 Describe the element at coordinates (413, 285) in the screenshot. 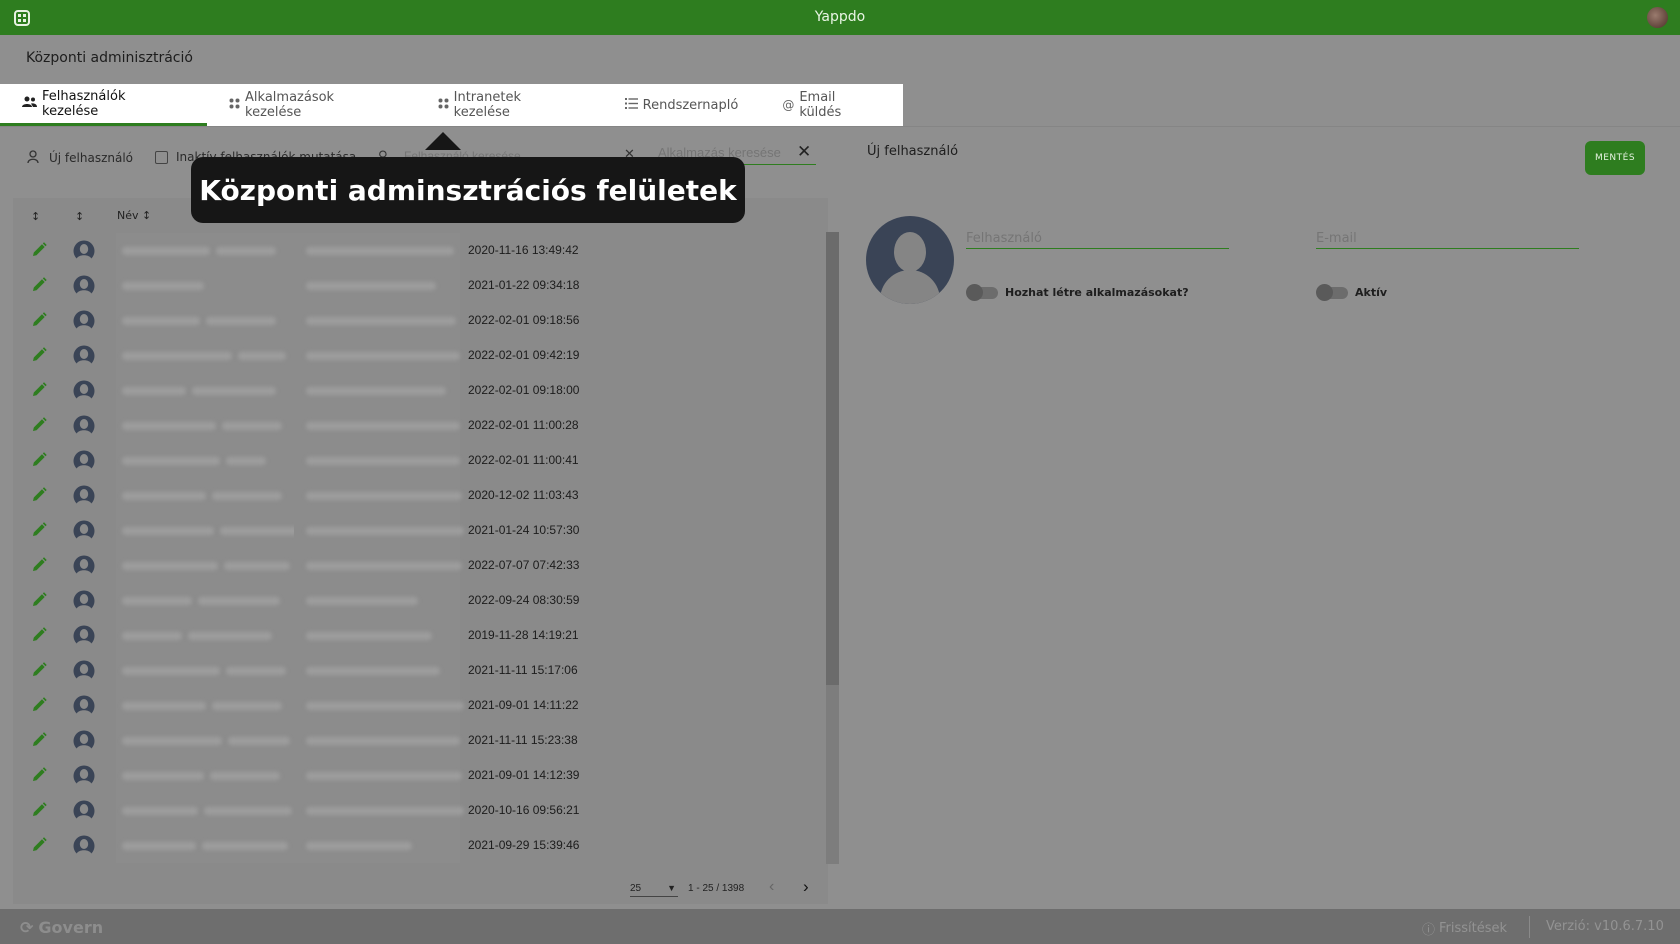

I see `table-row: 2021-01-22 09:34:18` at that location.